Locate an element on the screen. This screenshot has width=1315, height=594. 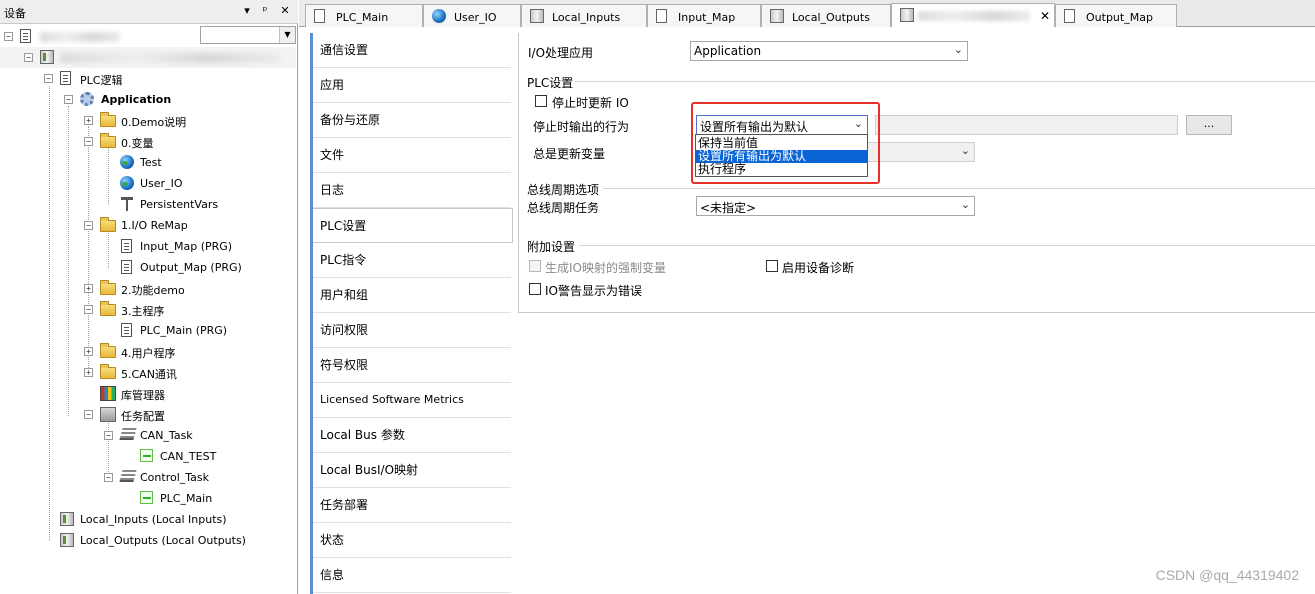
tree-item-persistent-vars: PersistentVars is located at coordinates (148, 204).